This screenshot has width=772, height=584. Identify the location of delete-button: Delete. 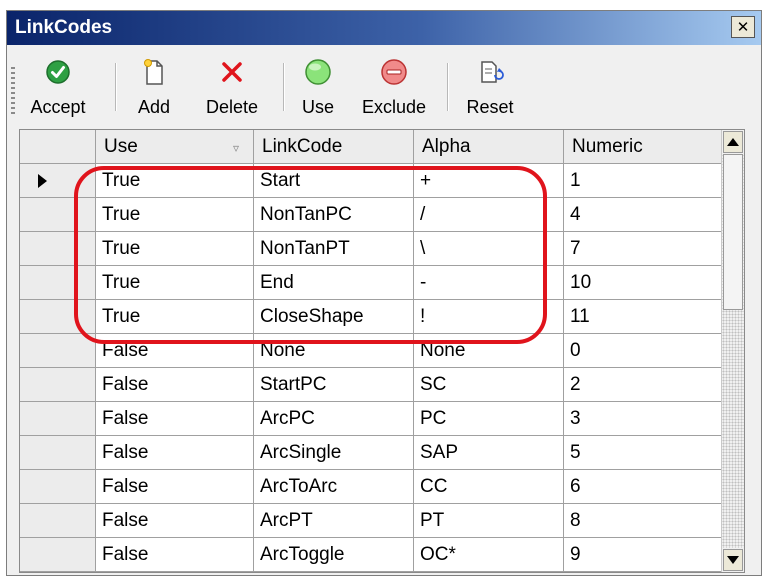
(232, 89).